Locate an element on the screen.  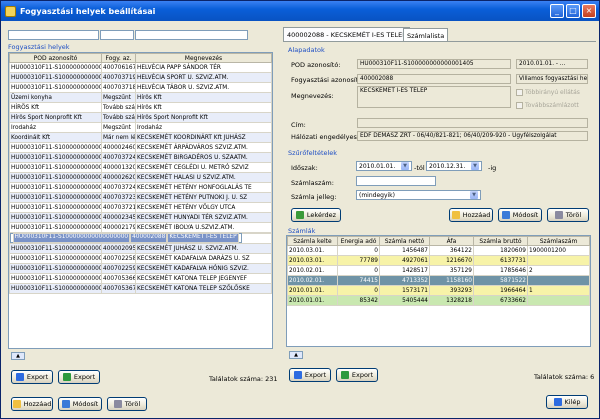
col-vat: Áfa is located at coordinates (451, 241).